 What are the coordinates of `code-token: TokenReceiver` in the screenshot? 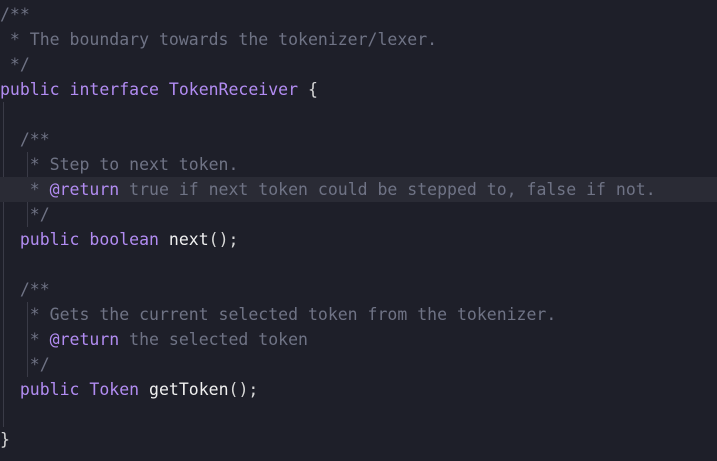 It's located at (233, 89).